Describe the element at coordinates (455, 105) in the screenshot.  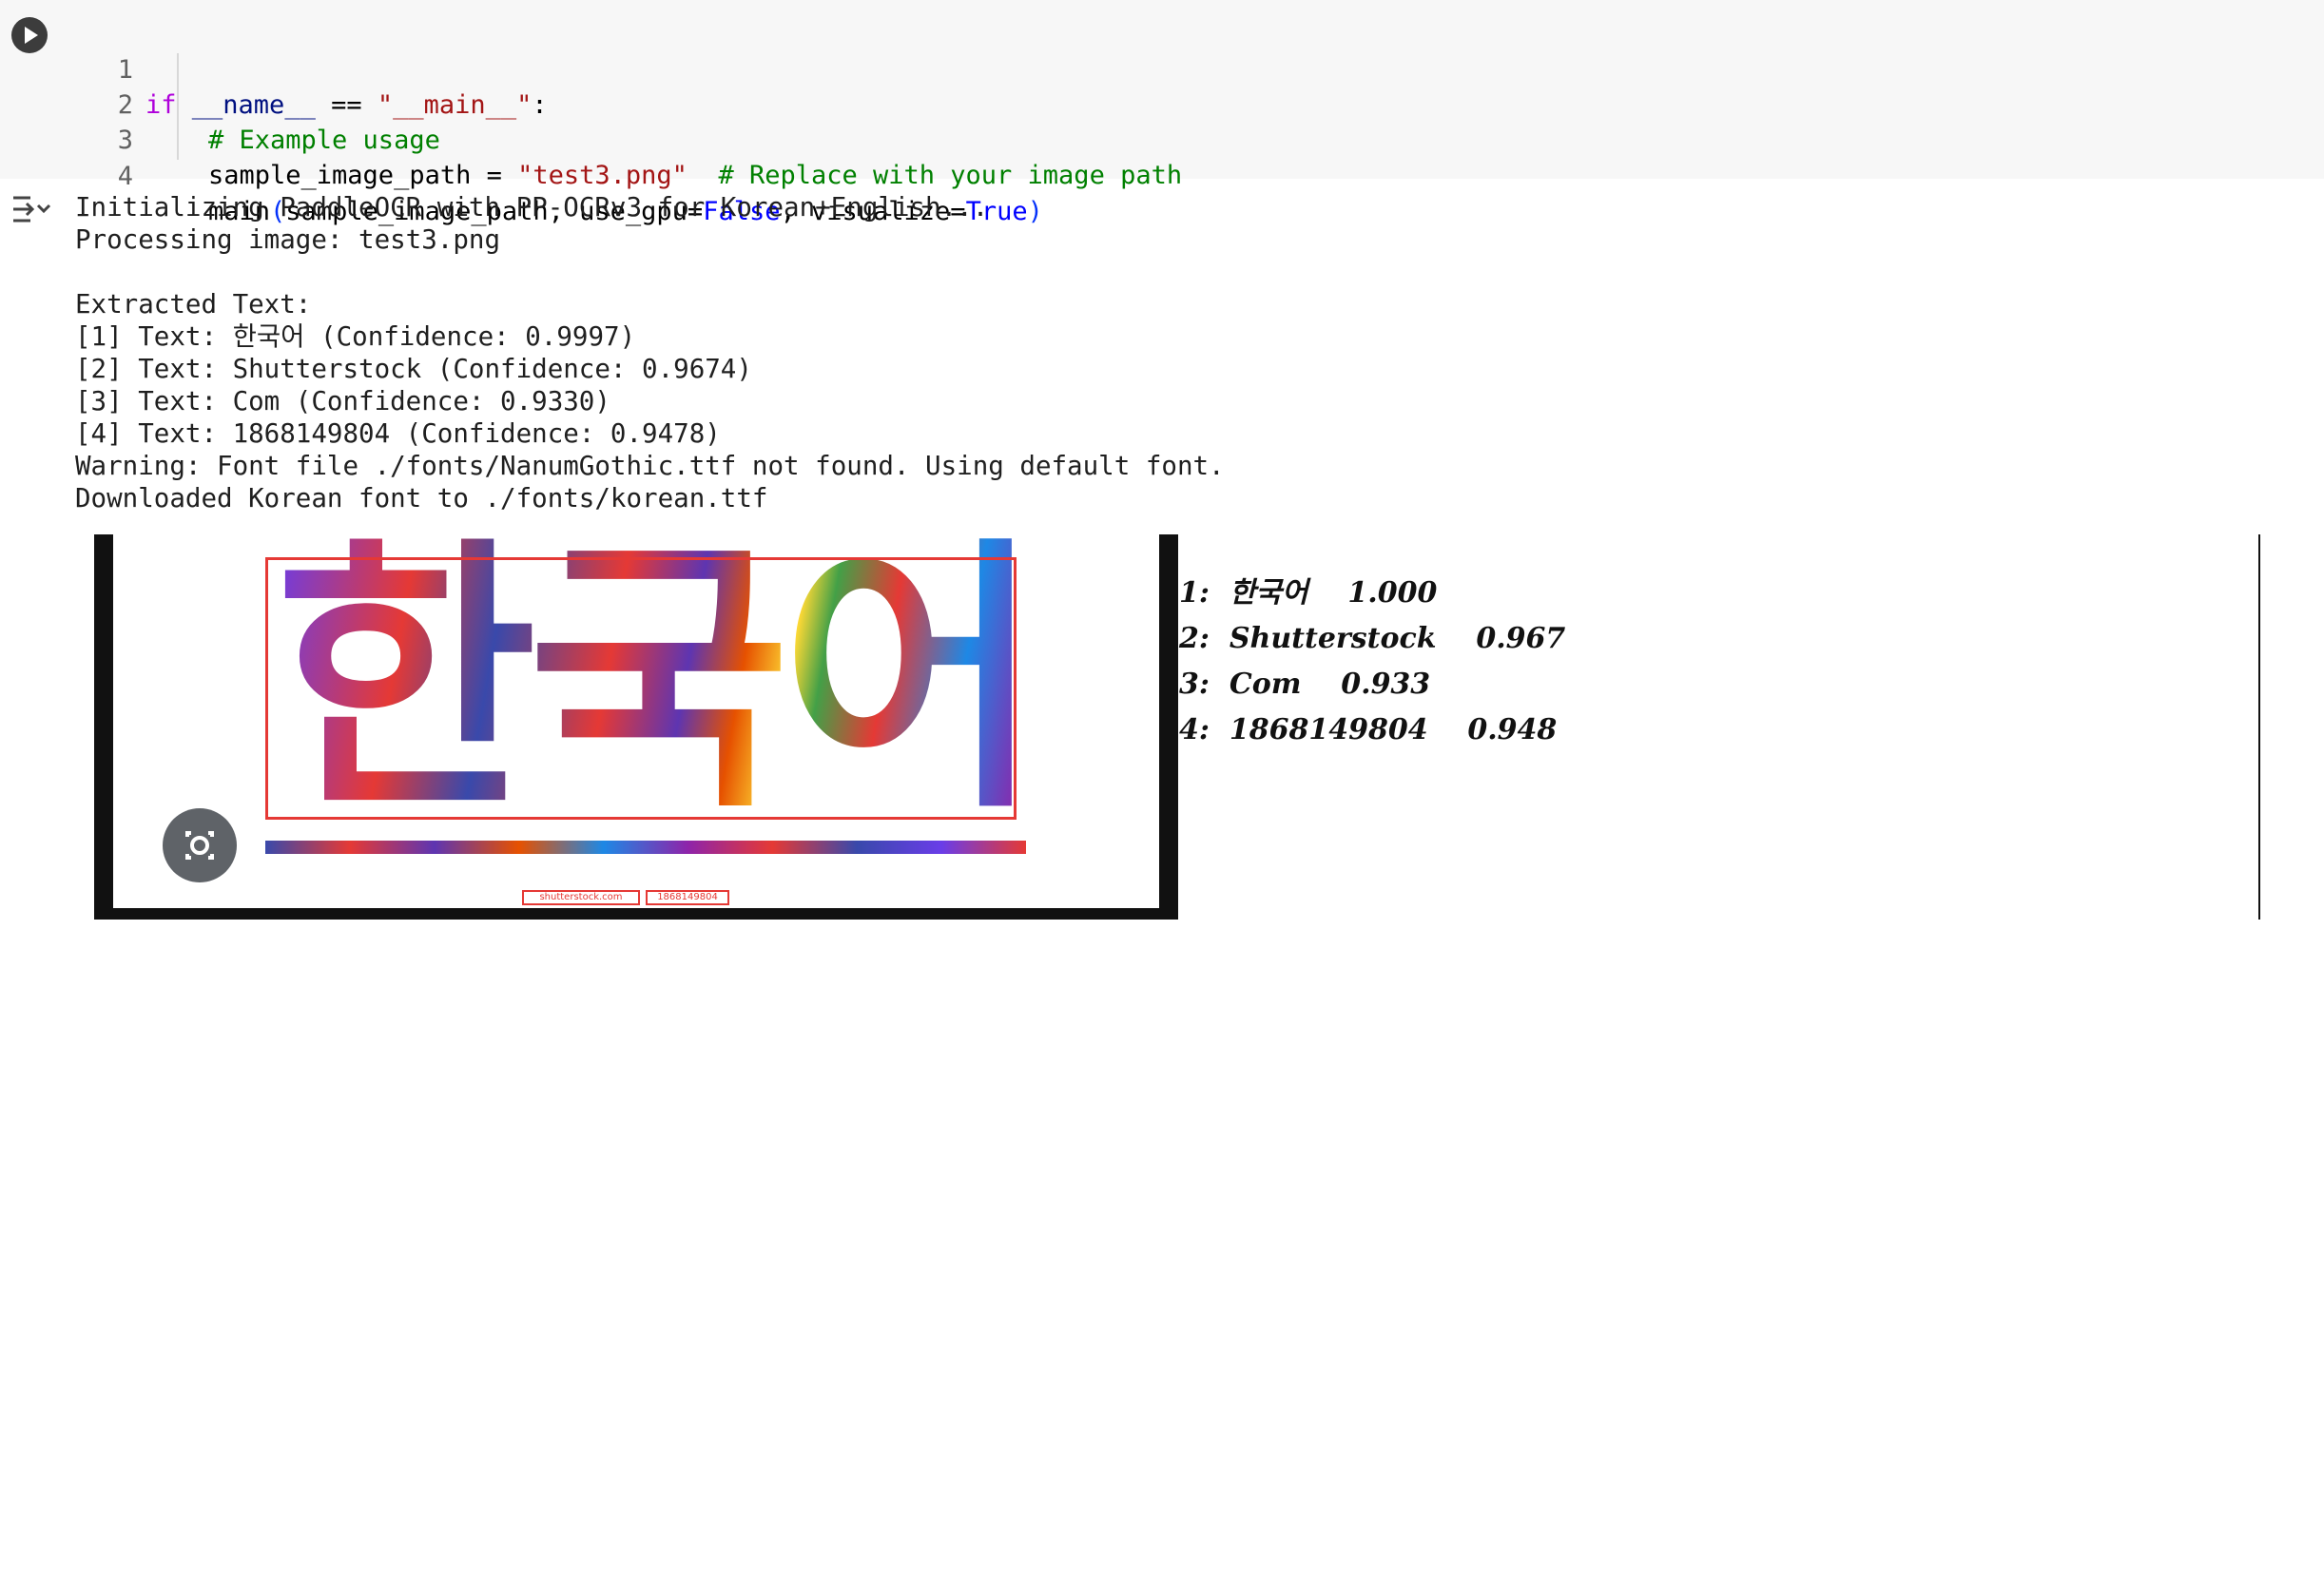
I see `string: "__main__"` at that location.